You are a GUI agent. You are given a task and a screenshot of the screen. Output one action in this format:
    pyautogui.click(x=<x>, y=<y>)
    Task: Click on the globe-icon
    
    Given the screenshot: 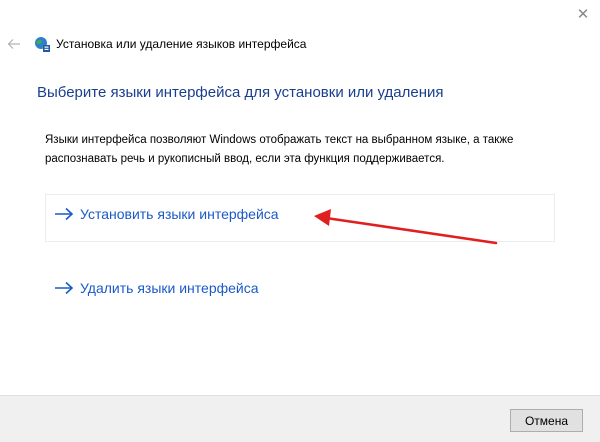 What is the action you would take?
    pyautogui.click(x=42, y=44)
    